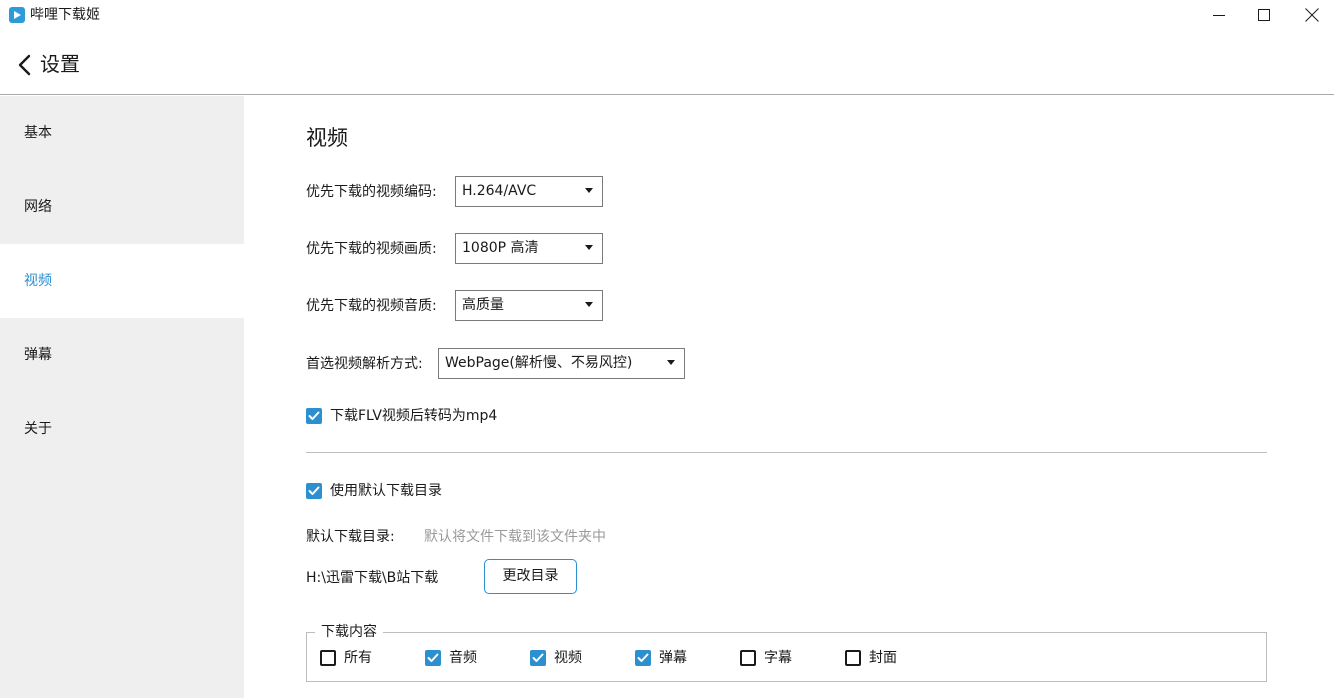 This screenshot has height=698, width=1334. I want to click on minimize-button, so click(1219, 15).